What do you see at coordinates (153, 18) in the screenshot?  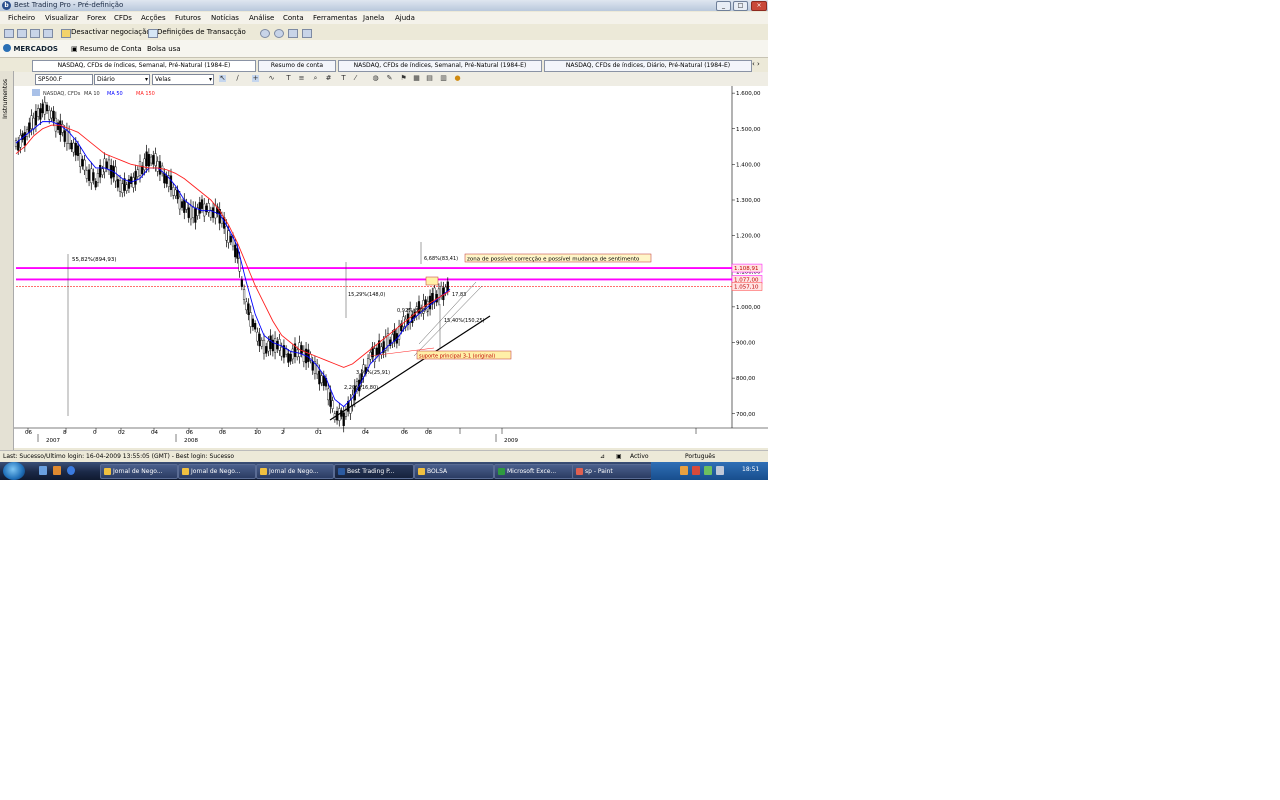 I see `menu-accoes: Acções` at bounding box center [153, 18].